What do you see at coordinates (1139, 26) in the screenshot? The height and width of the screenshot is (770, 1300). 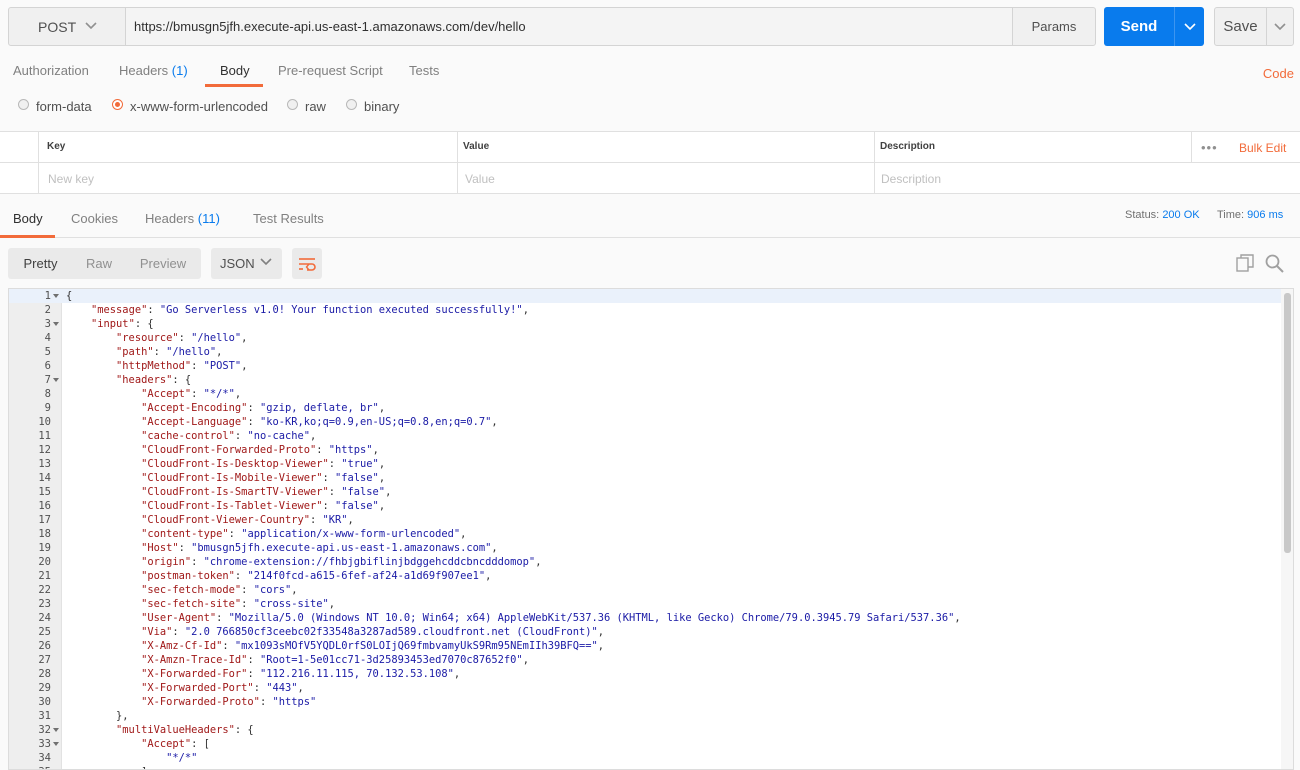 I see `send-button: Send` at bounding box center [1139, 26].